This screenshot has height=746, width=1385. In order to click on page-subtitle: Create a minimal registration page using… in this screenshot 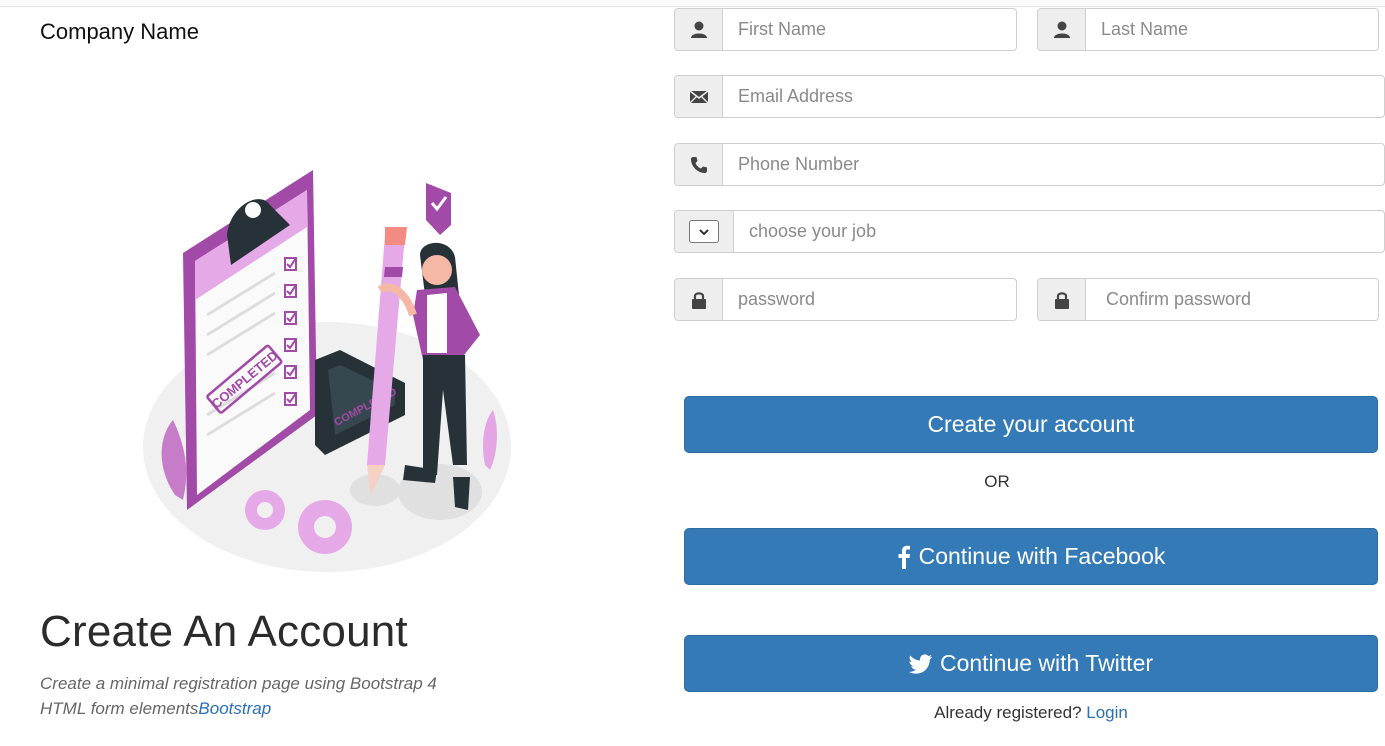, I will do `click(260, 696)`.